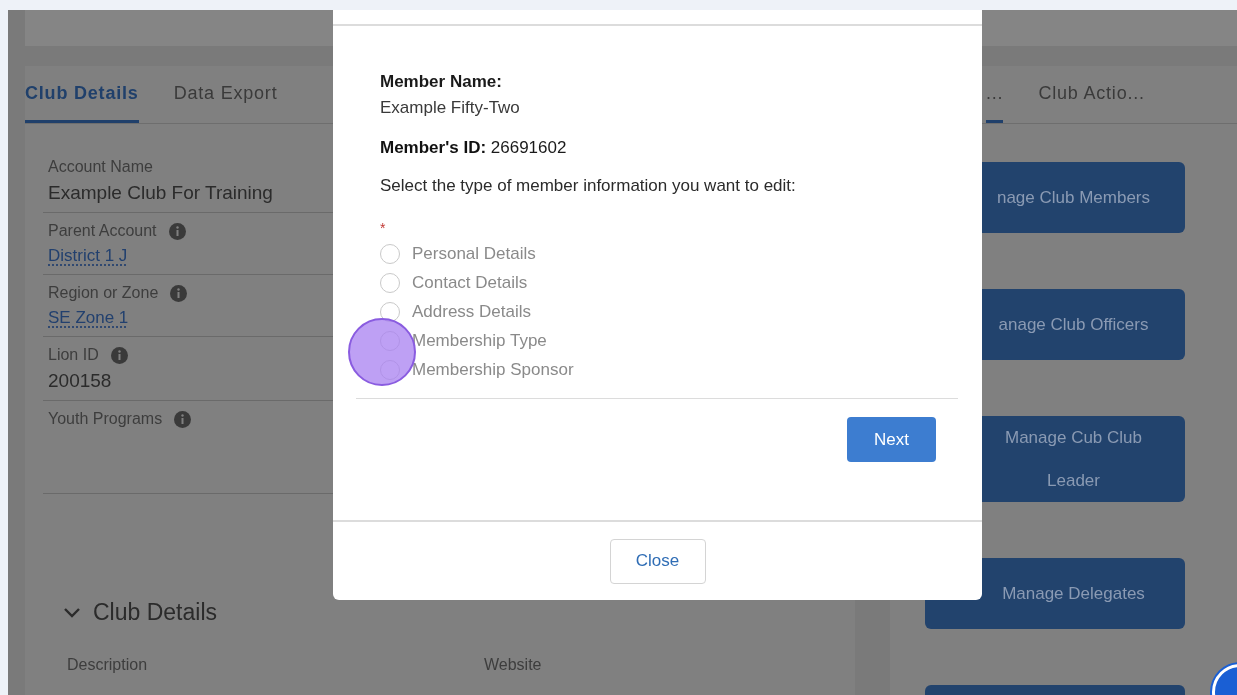  I want to click on field-value: Example Club For Training, so click(160, 193).